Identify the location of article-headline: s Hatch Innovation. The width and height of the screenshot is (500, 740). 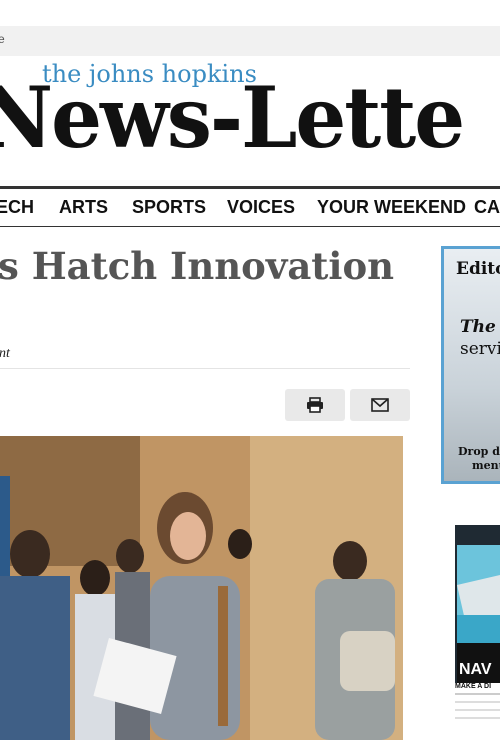
(197, 266).